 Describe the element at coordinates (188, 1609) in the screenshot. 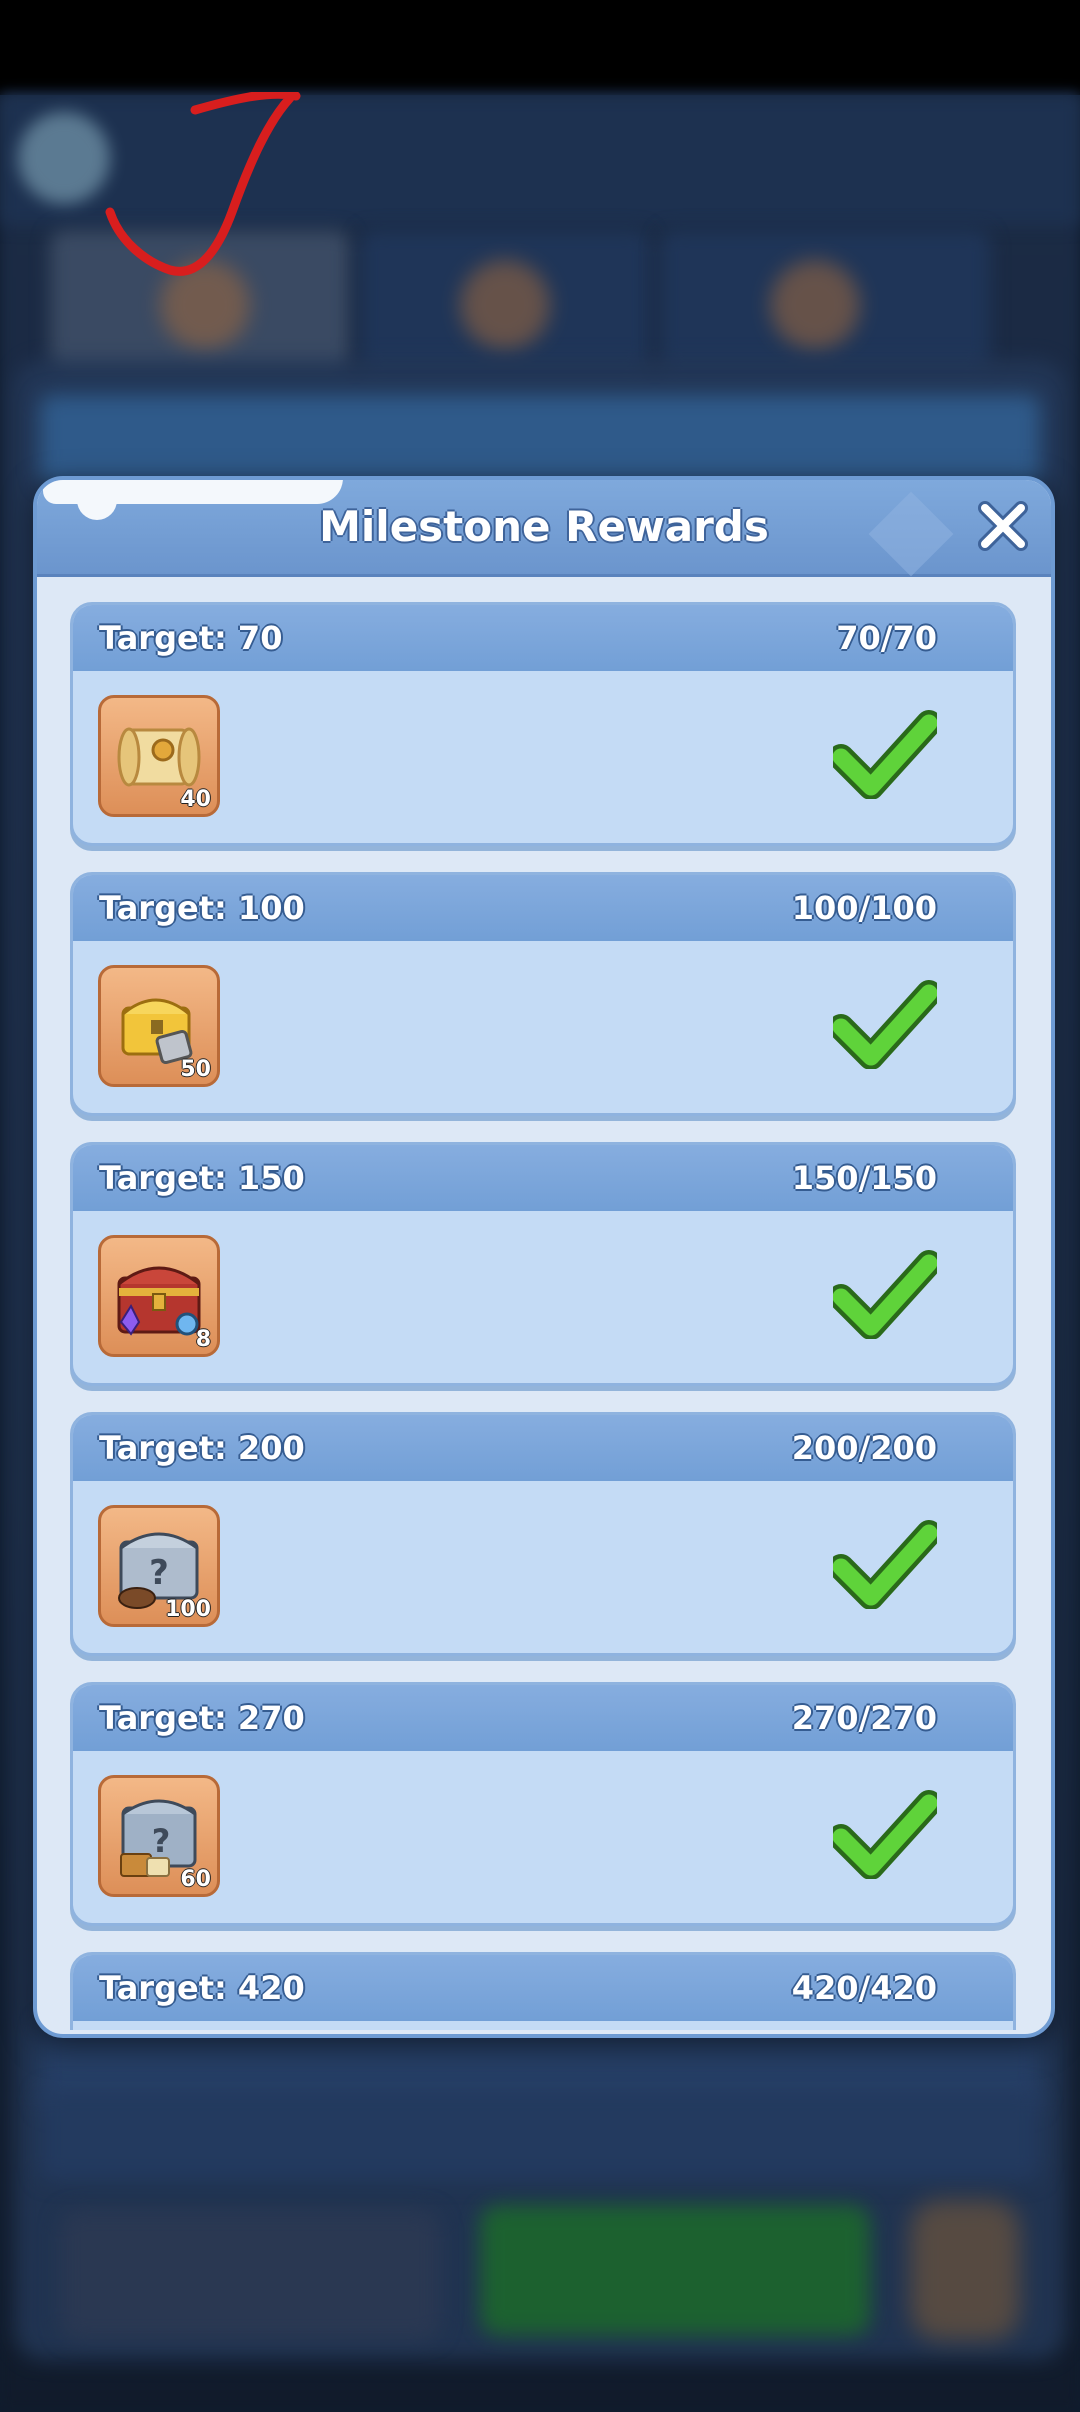

I see `reward-count: 100` at that location.